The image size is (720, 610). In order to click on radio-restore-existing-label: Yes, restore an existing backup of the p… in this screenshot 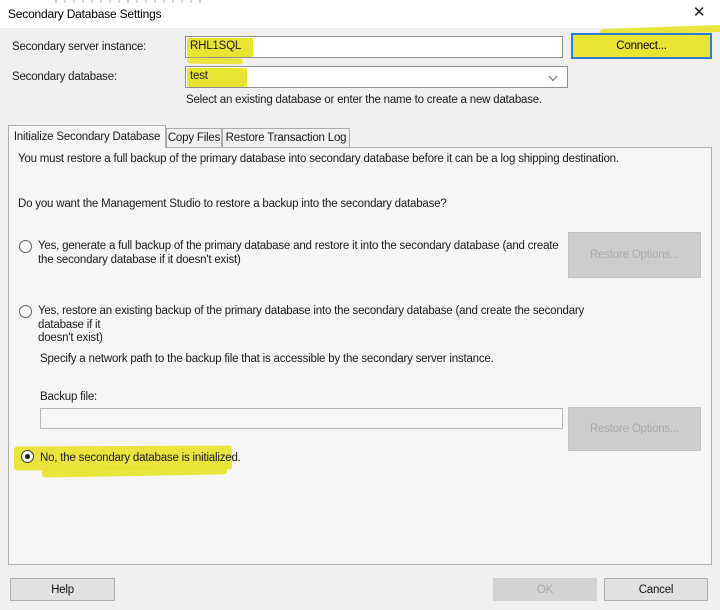, I will do `click(311, 324)`.